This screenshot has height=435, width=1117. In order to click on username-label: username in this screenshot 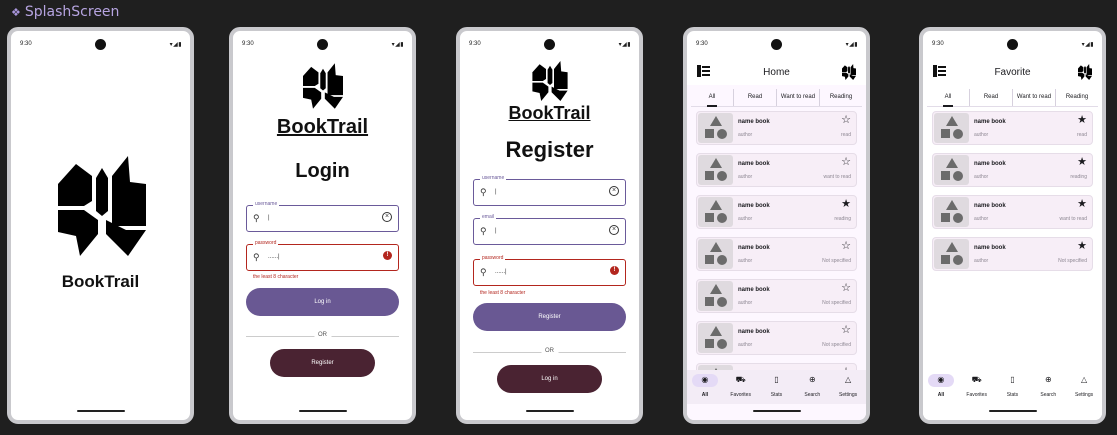, I will do `click(266, 204)`.